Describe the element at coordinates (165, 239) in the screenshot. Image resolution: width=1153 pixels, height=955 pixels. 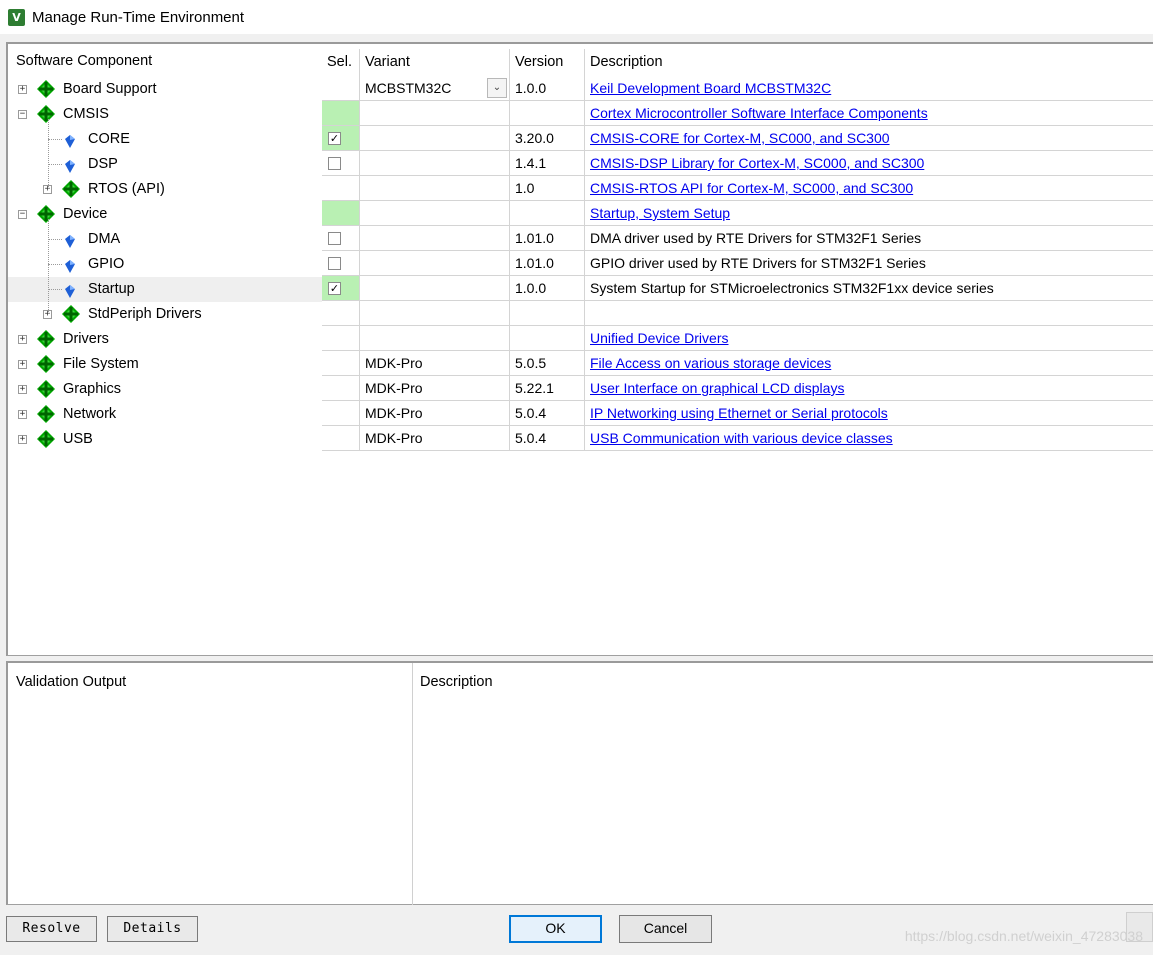
I see `tree-item: DMA` at that location.